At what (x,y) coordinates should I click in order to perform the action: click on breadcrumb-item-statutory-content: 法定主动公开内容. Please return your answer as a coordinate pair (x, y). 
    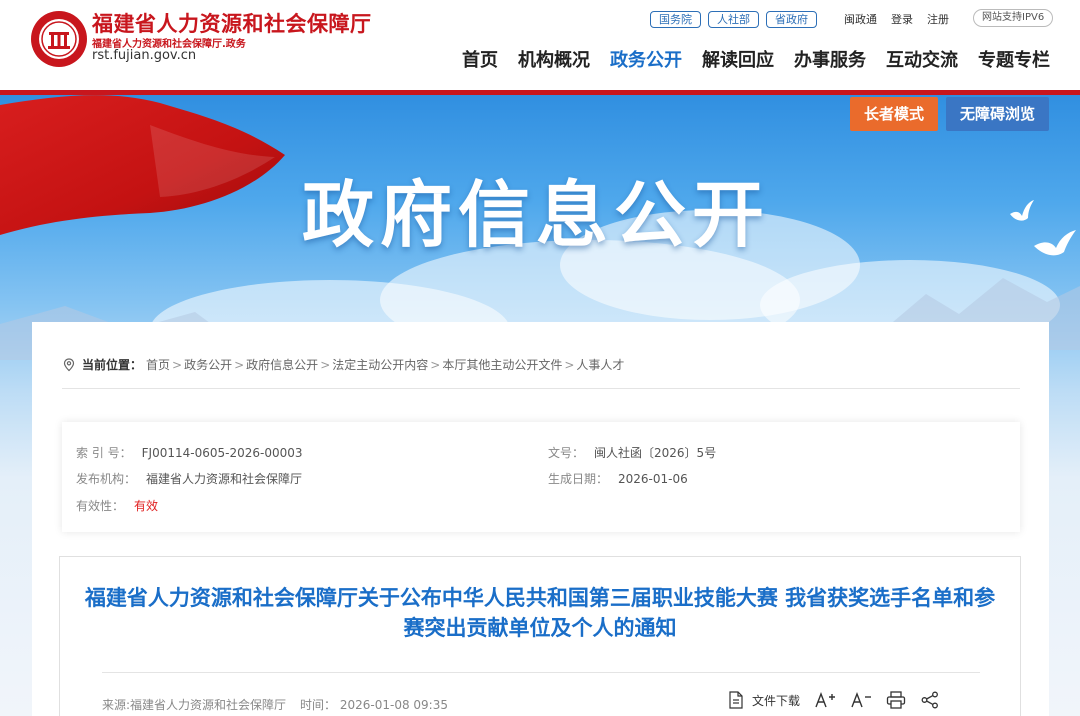
    Looking at the image, I should click on (380, 364).